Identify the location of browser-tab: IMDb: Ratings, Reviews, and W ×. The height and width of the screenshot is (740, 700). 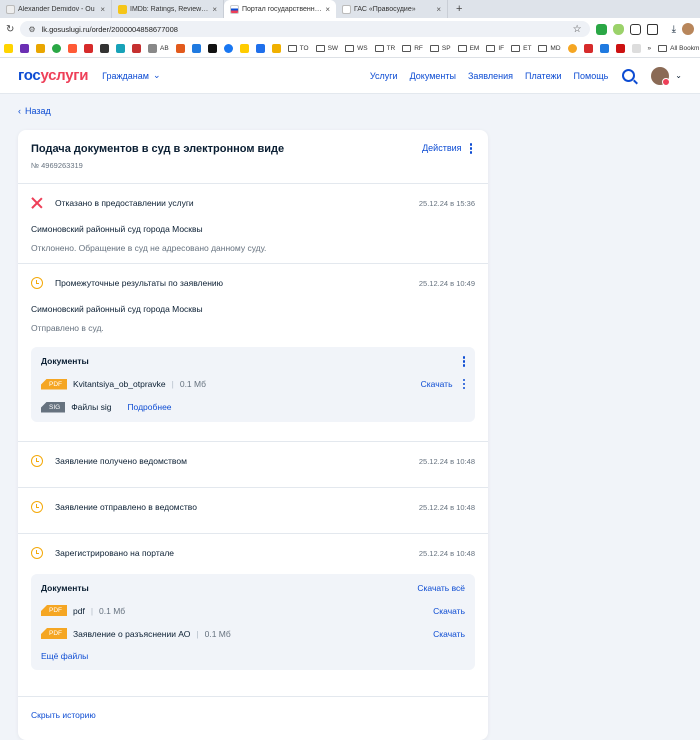
(168, 9).